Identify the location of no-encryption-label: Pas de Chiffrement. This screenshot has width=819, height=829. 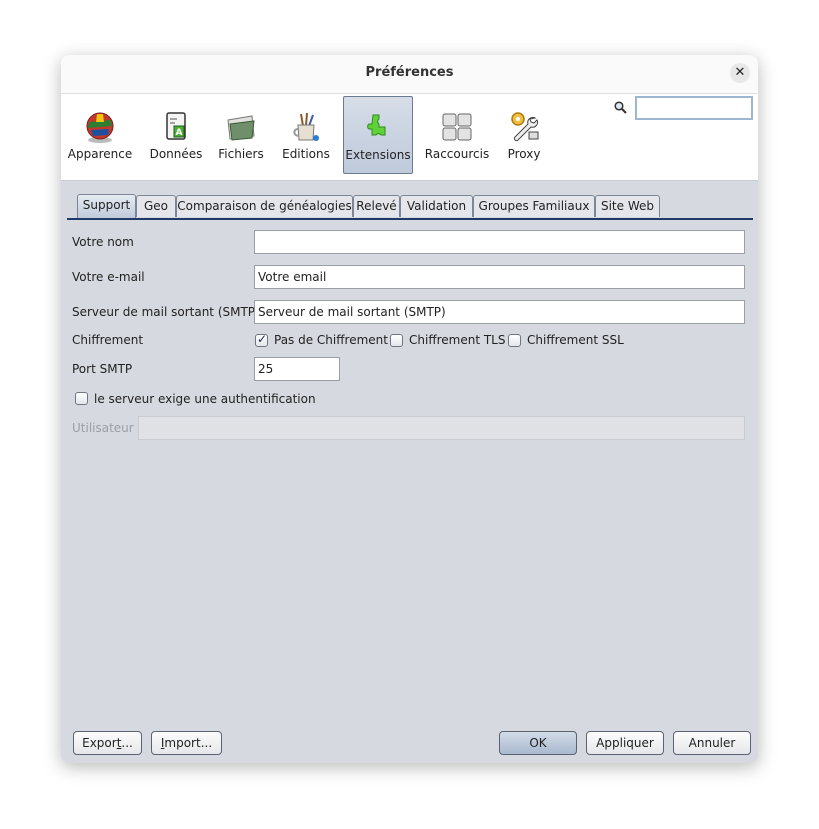
(331, 340).